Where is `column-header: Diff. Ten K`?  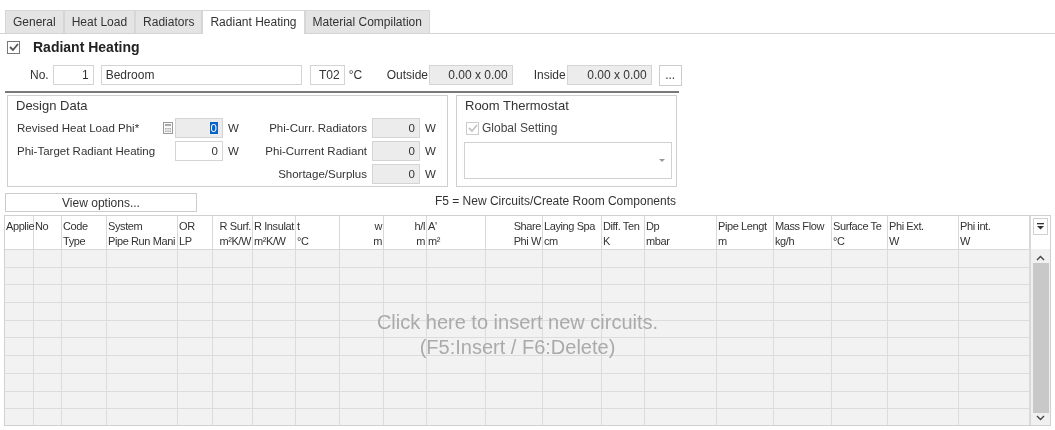
column-header: Diff. Ten K is located at coordinates (623, 232).